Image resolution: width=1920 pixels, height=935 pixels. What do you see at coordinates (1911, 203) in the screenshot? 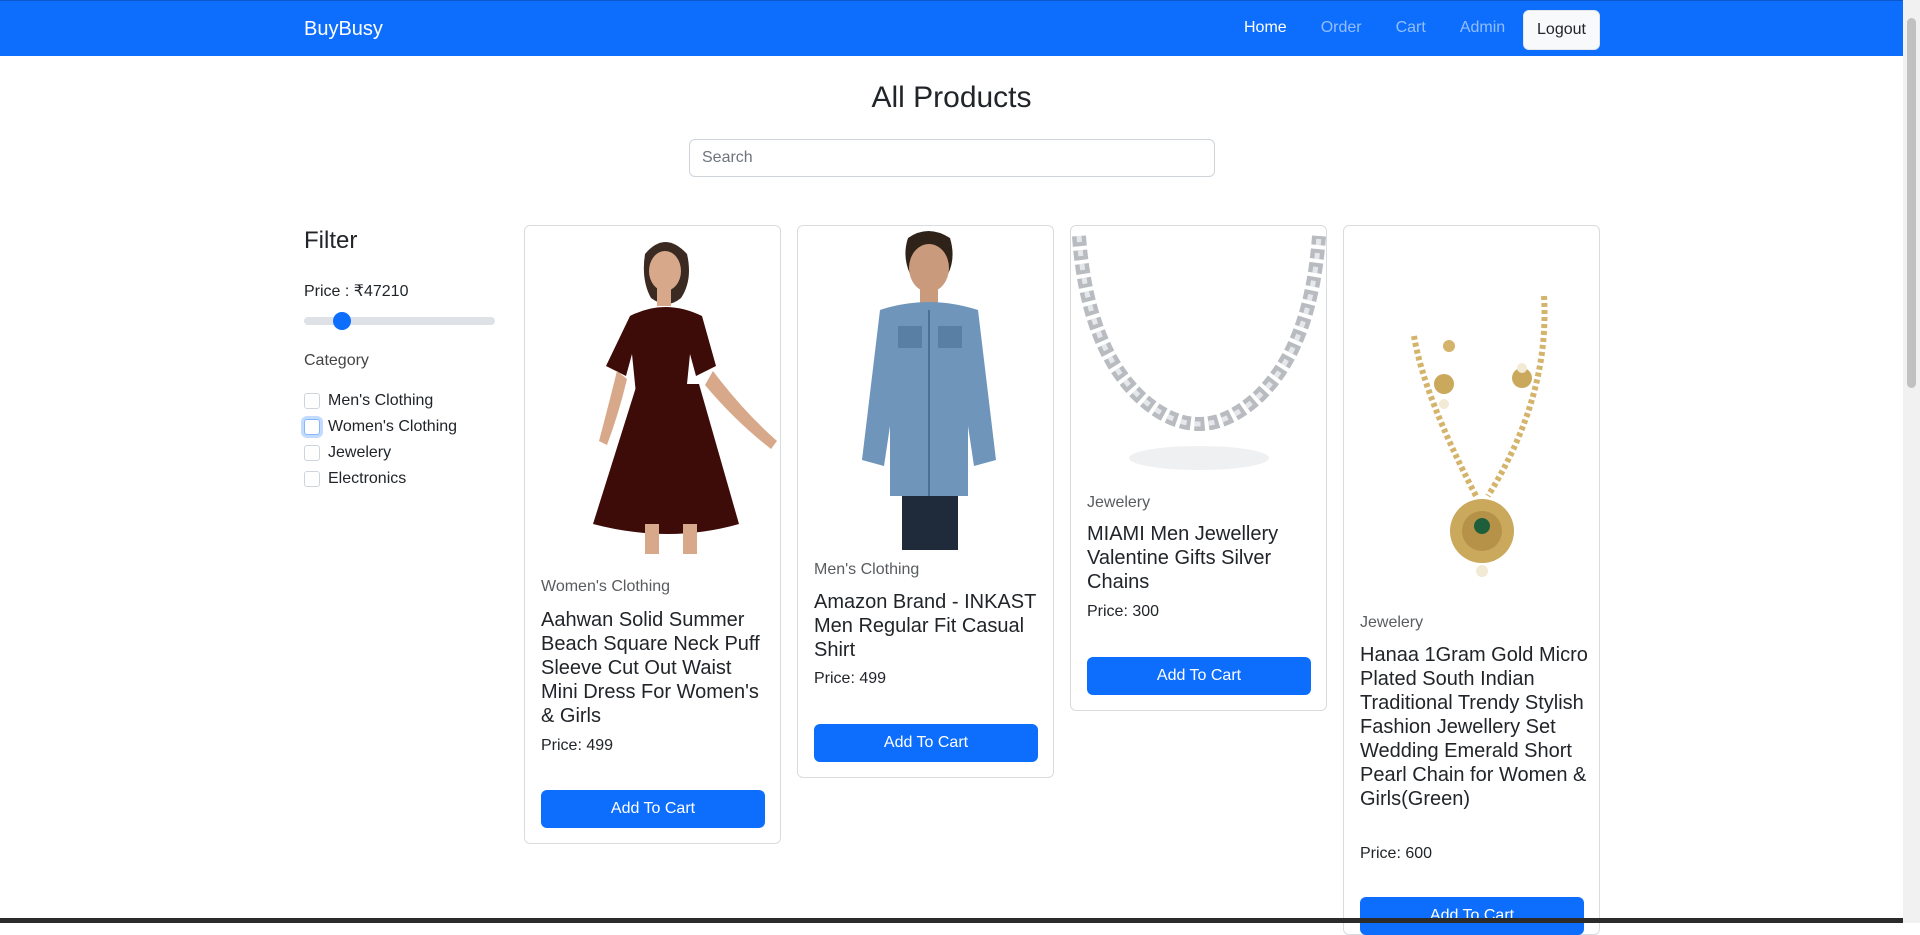
I see `scrollbar-thumb` at bounding box center [1911, 203].